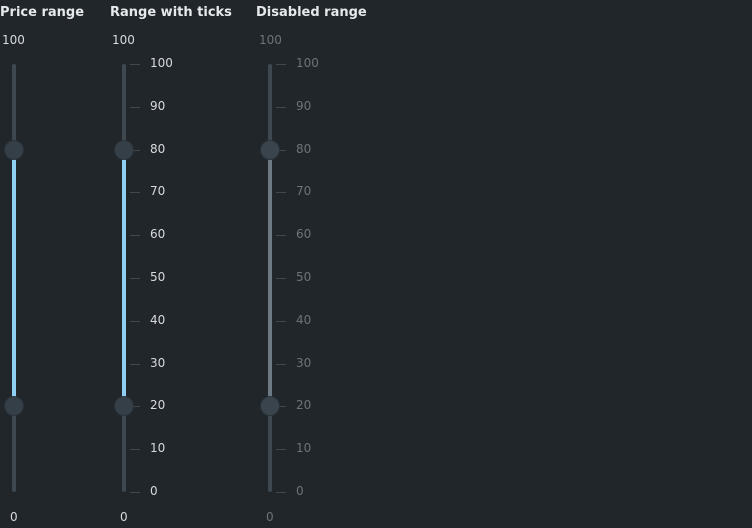  What do you see at coordinates (50, 264) in the screenshot?
I see `price-range-slider-group: Price range 100 0` at bounding box center [50, 264].